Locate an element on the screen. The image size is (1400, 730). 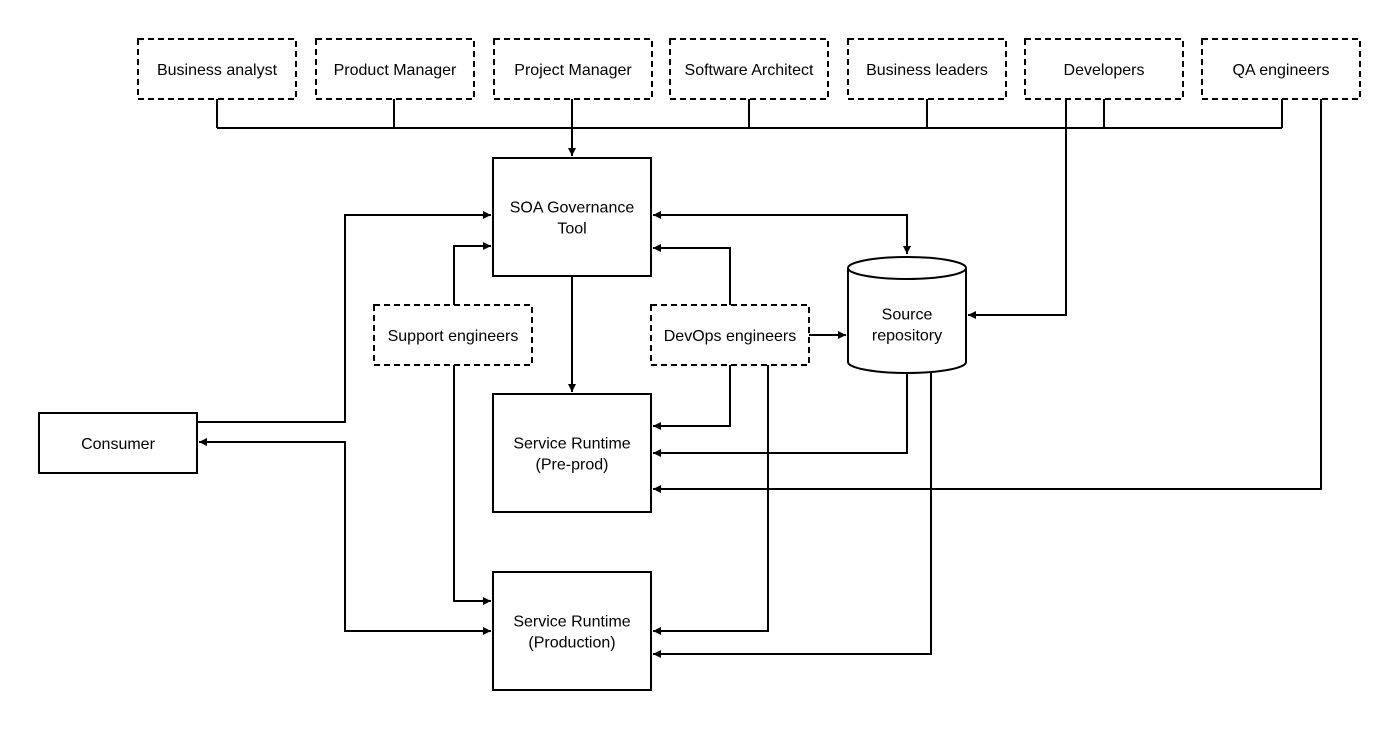
node-devops: DevOps engineers is located at coordinates (730, 335).